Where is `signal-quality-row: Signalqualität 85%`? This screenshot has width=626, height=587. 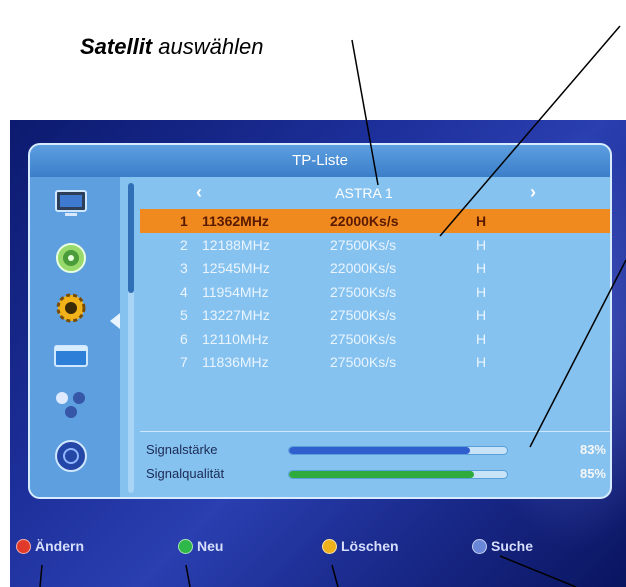 signal-quality-row: Signalqualität 85% is located at coordinates (375, 474).